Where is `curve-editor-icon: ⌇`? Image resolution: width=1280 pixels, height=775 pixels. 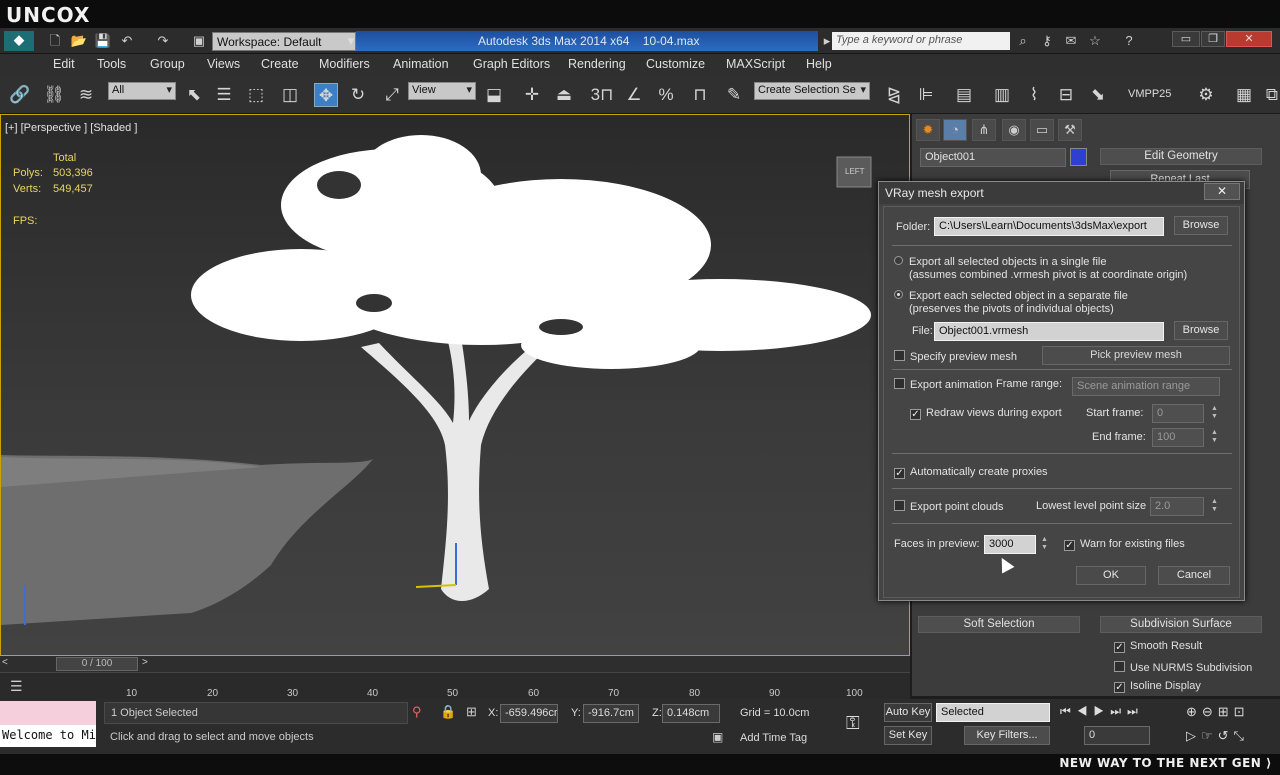
curve-editor-icon: ⌇ is located at coordinates (1034, 95).